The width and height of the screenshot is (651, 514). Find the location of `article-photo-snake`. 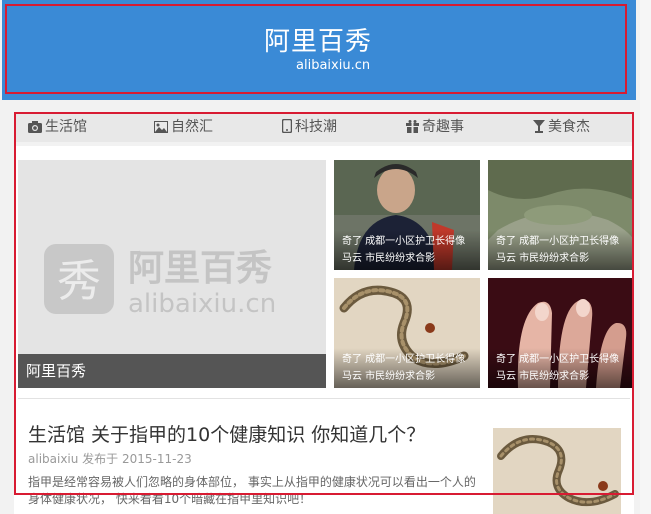

article-photo-snake is located at coordinates (557, 471).